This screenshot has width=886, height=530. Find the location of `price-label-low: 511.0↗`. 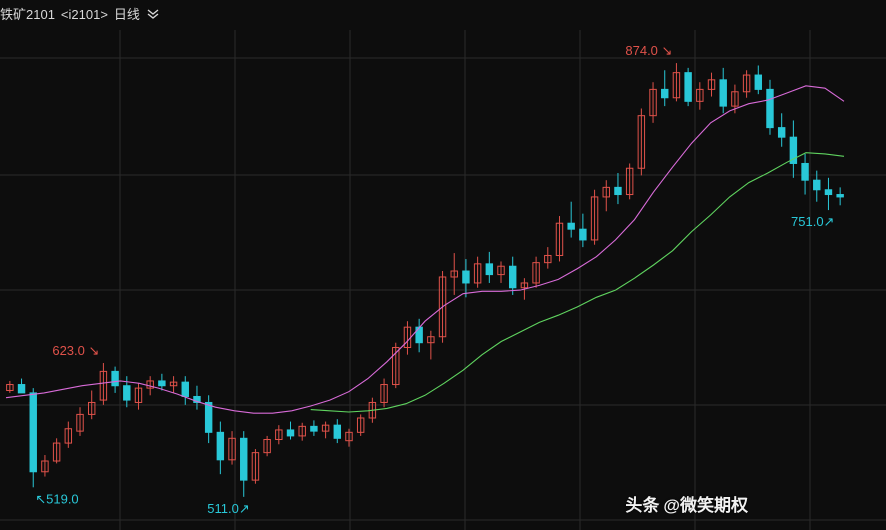

price-label-low: 511.0↗ is located at coordinates (228, 508).